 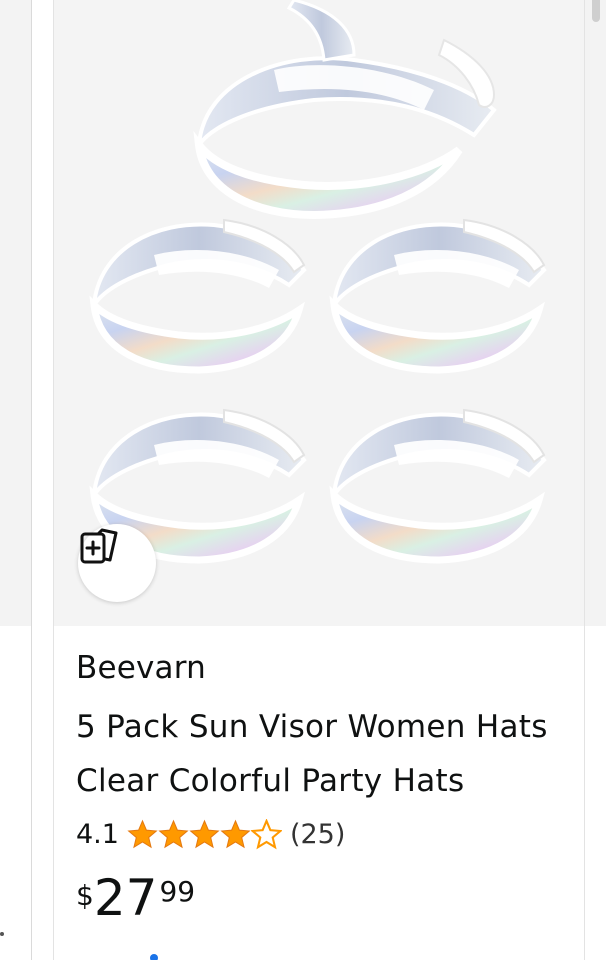 I want to click on next-product-pill, so click(x=596, y=11).